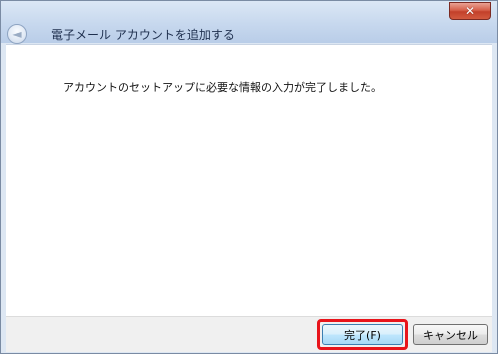  Describe the element at coordinates (143, 35) in the screenshot. I see `dialog-title: 電子メール アカウントを追加する` at that location.